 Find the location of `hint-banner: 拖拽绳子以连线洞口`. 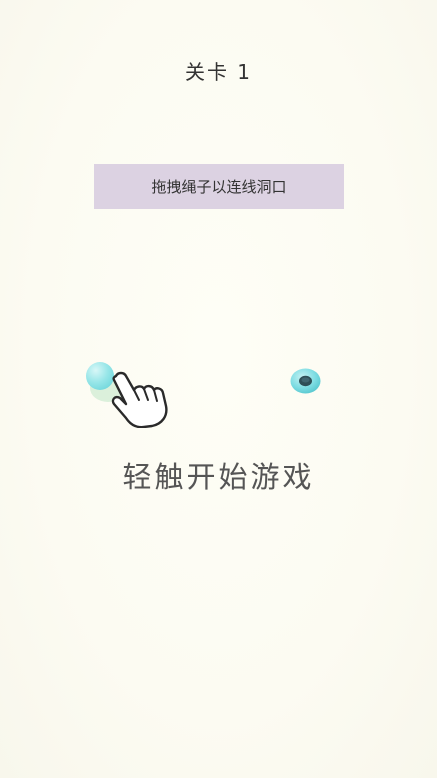

hint-banner: 拖拽绳子以连线洞口 is located at coordinates (219, 186).